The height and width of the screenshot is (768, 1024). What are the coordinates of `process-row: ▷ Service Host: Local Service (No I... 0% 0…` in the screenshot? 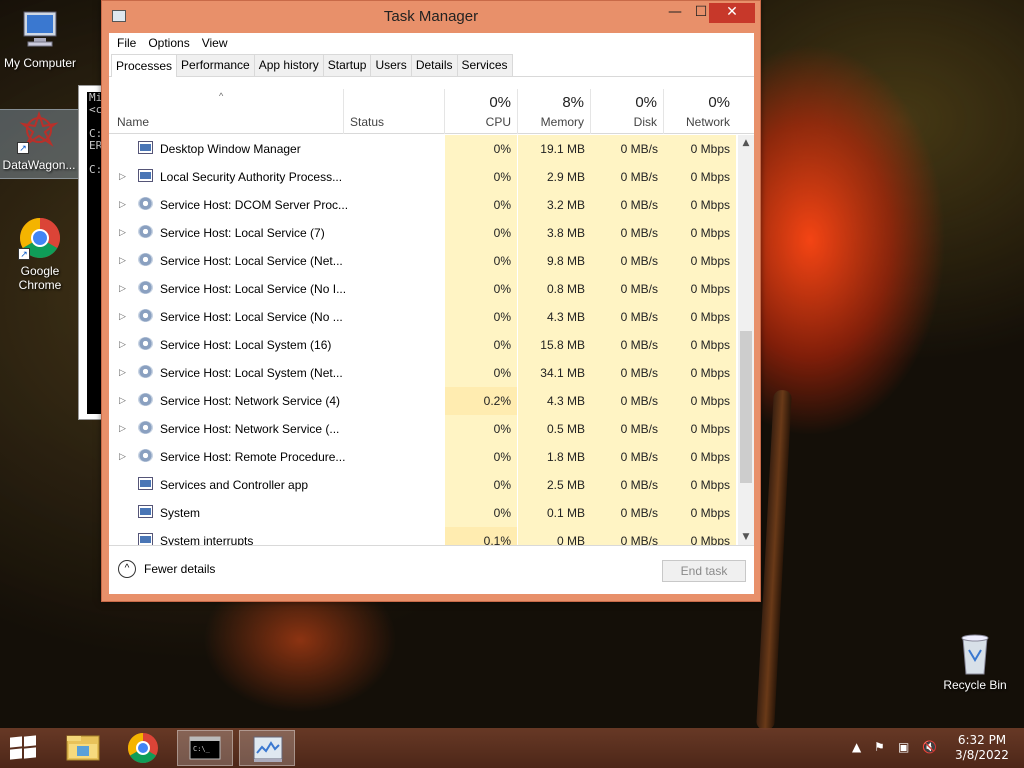 It's located at (424, 289).